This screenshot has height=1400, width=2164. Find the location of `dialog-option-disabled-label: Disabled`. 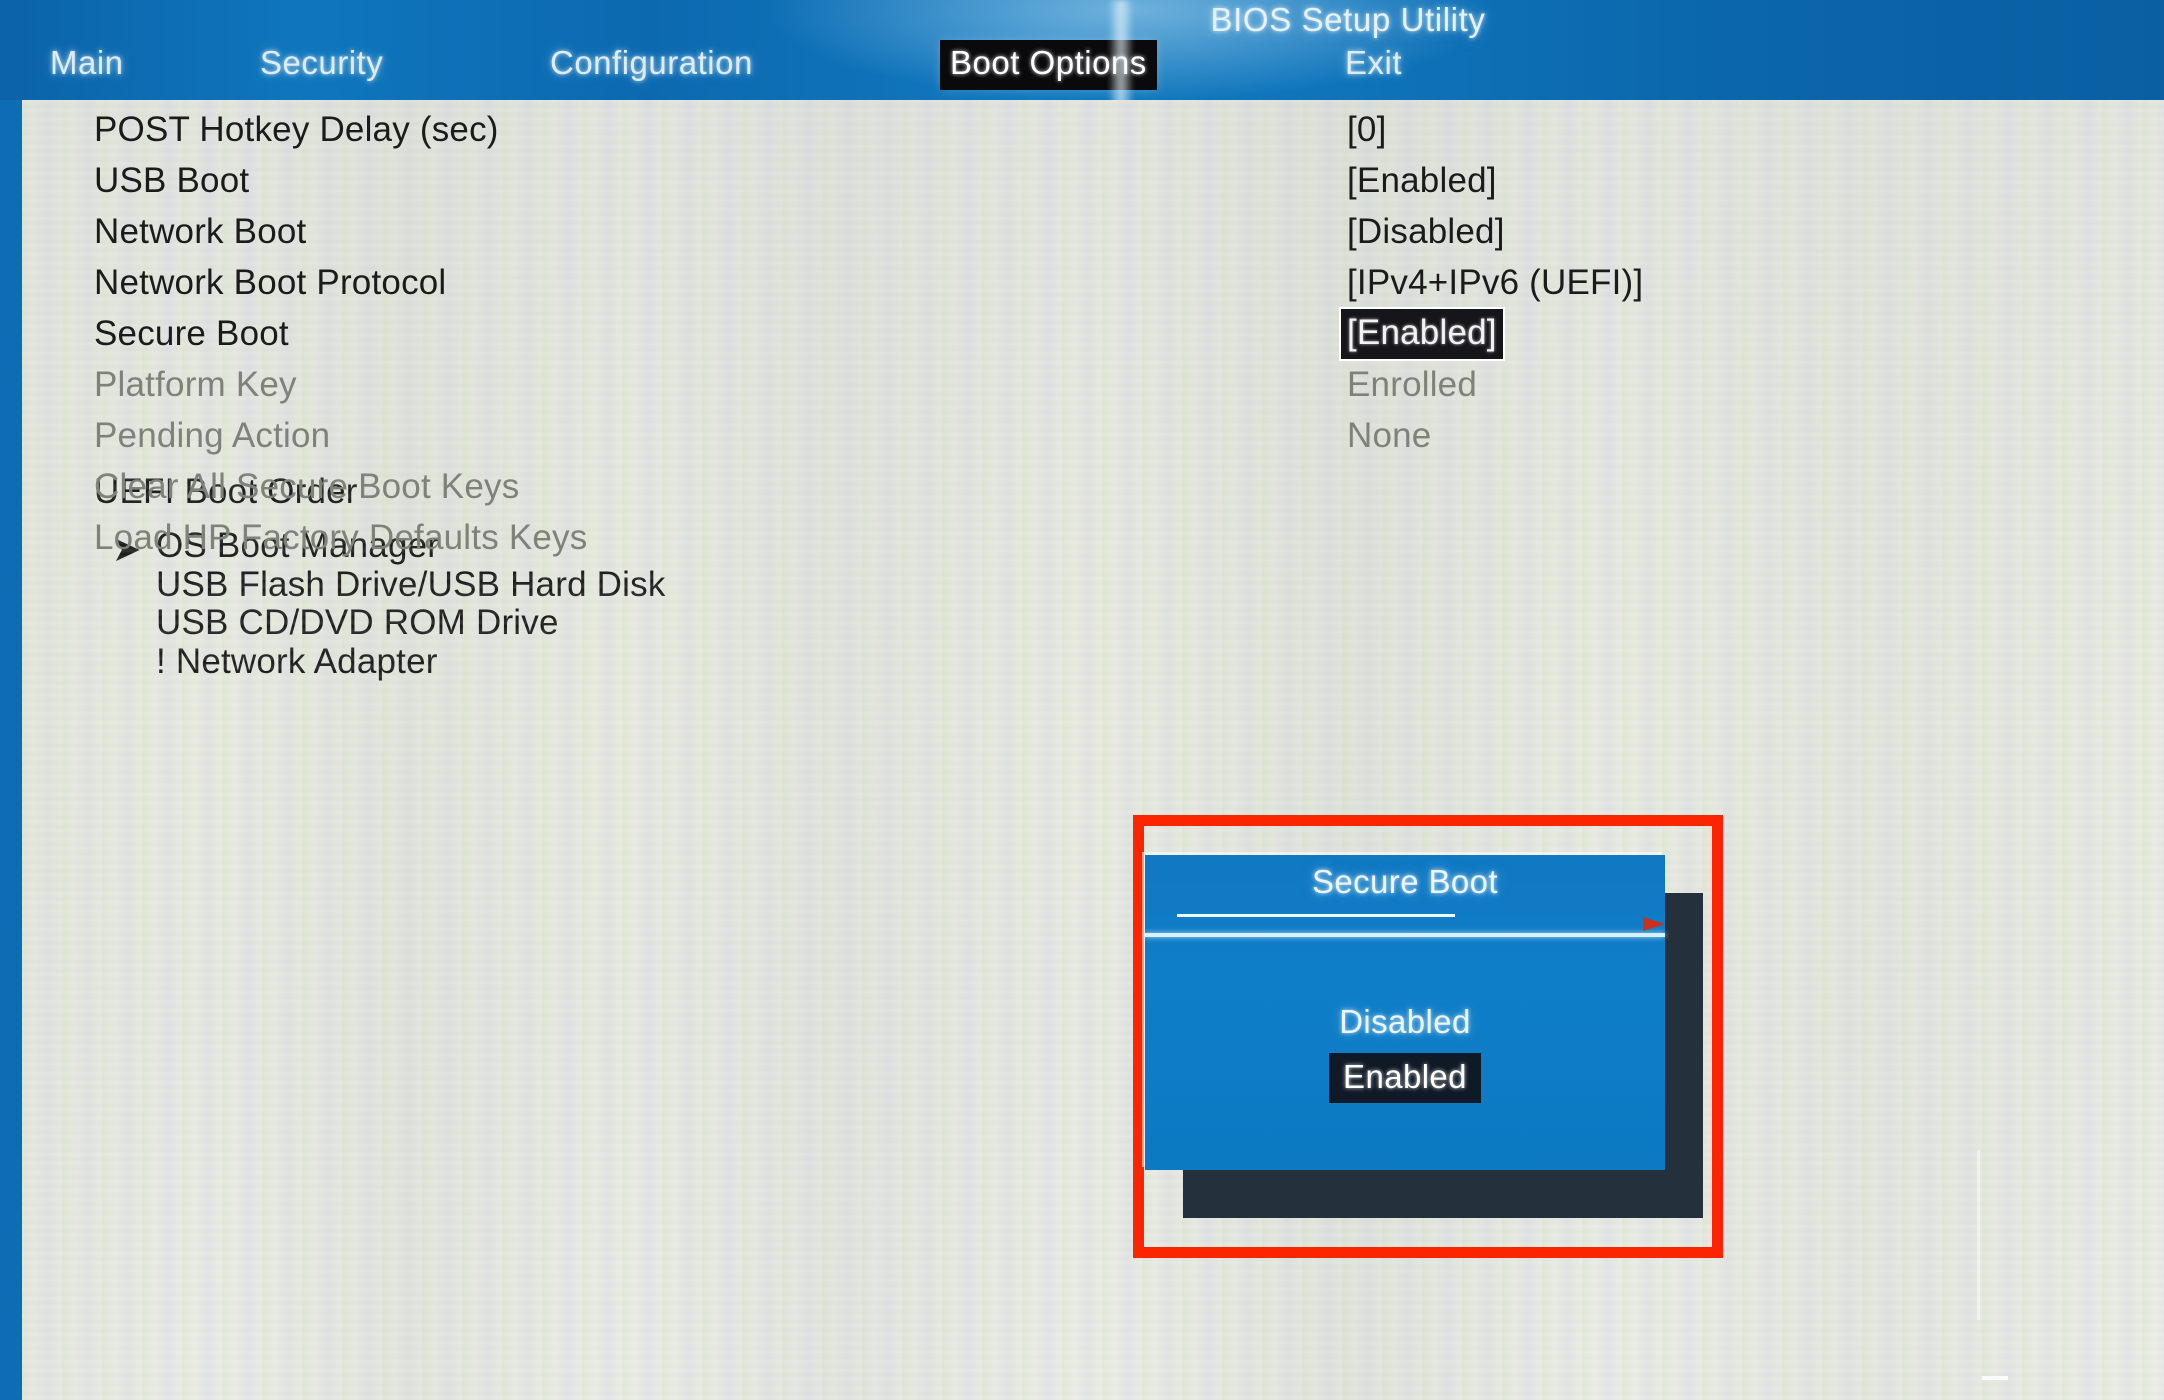

dialog-option-disabled-label: Disabled is located at coordinates (1405, 1021).